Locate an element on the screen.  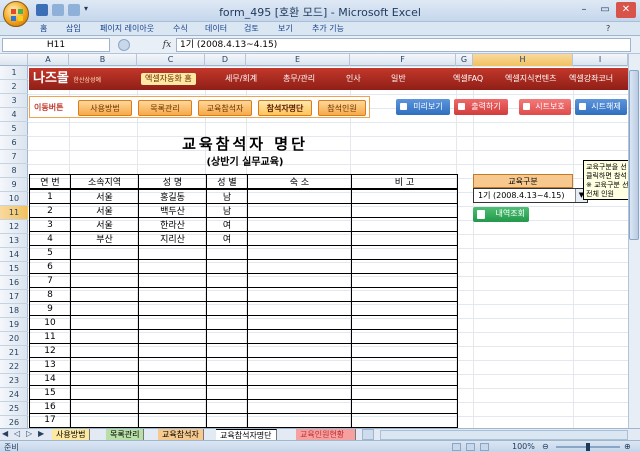
row-header: 4 is located at coordinates (14, 115).